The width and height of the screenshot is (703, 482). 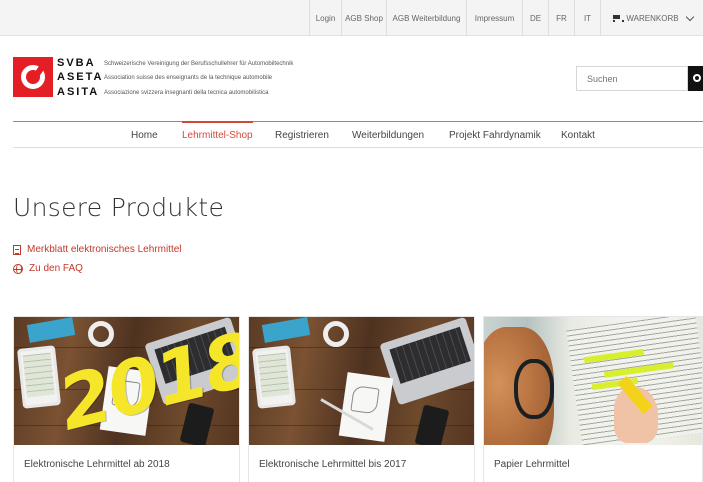 What do you see at coordinates (632, 78) in the screenshot?
I see `search-input` at bounding box center [632, 78].